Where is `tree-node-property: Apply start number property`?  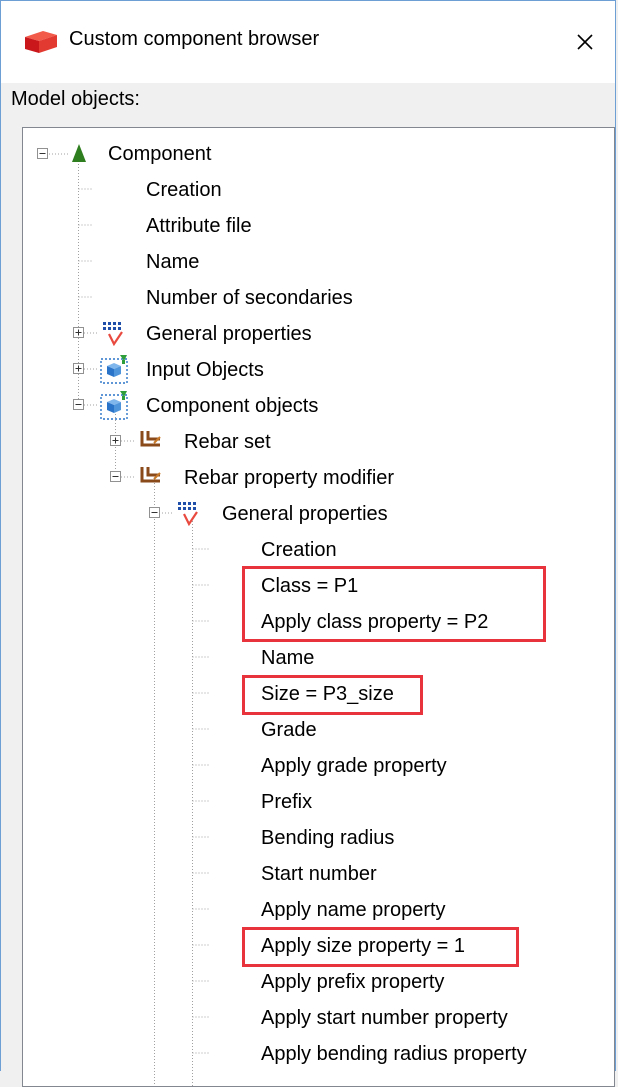
tree-node-property: Apply start number property is located at coordinates (384, 1018).